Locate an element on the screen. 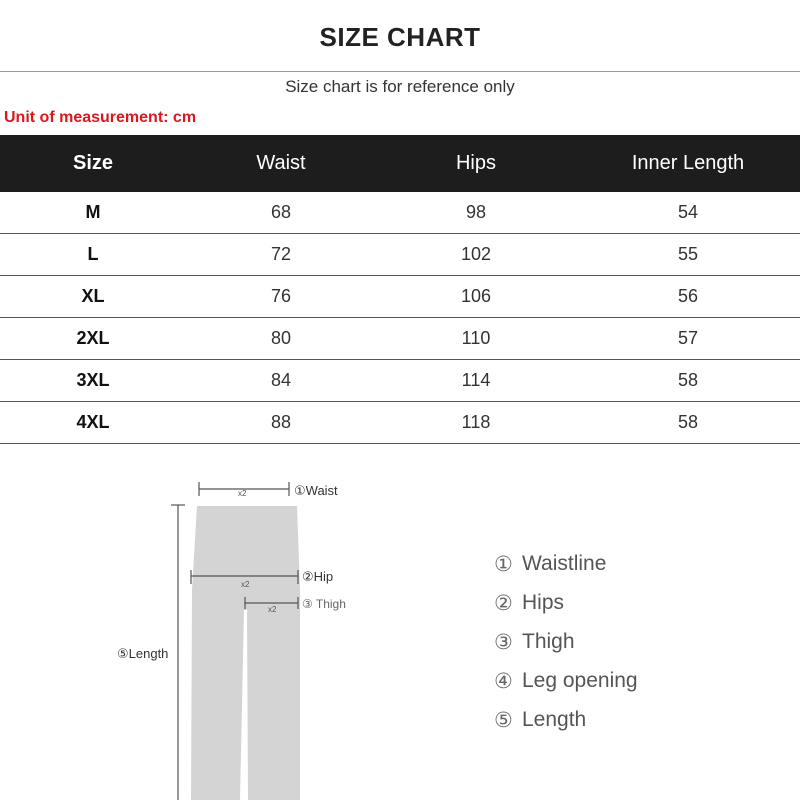  table-header-row: Size Waist Hips Inner Length is located at coordinates (400, 163).